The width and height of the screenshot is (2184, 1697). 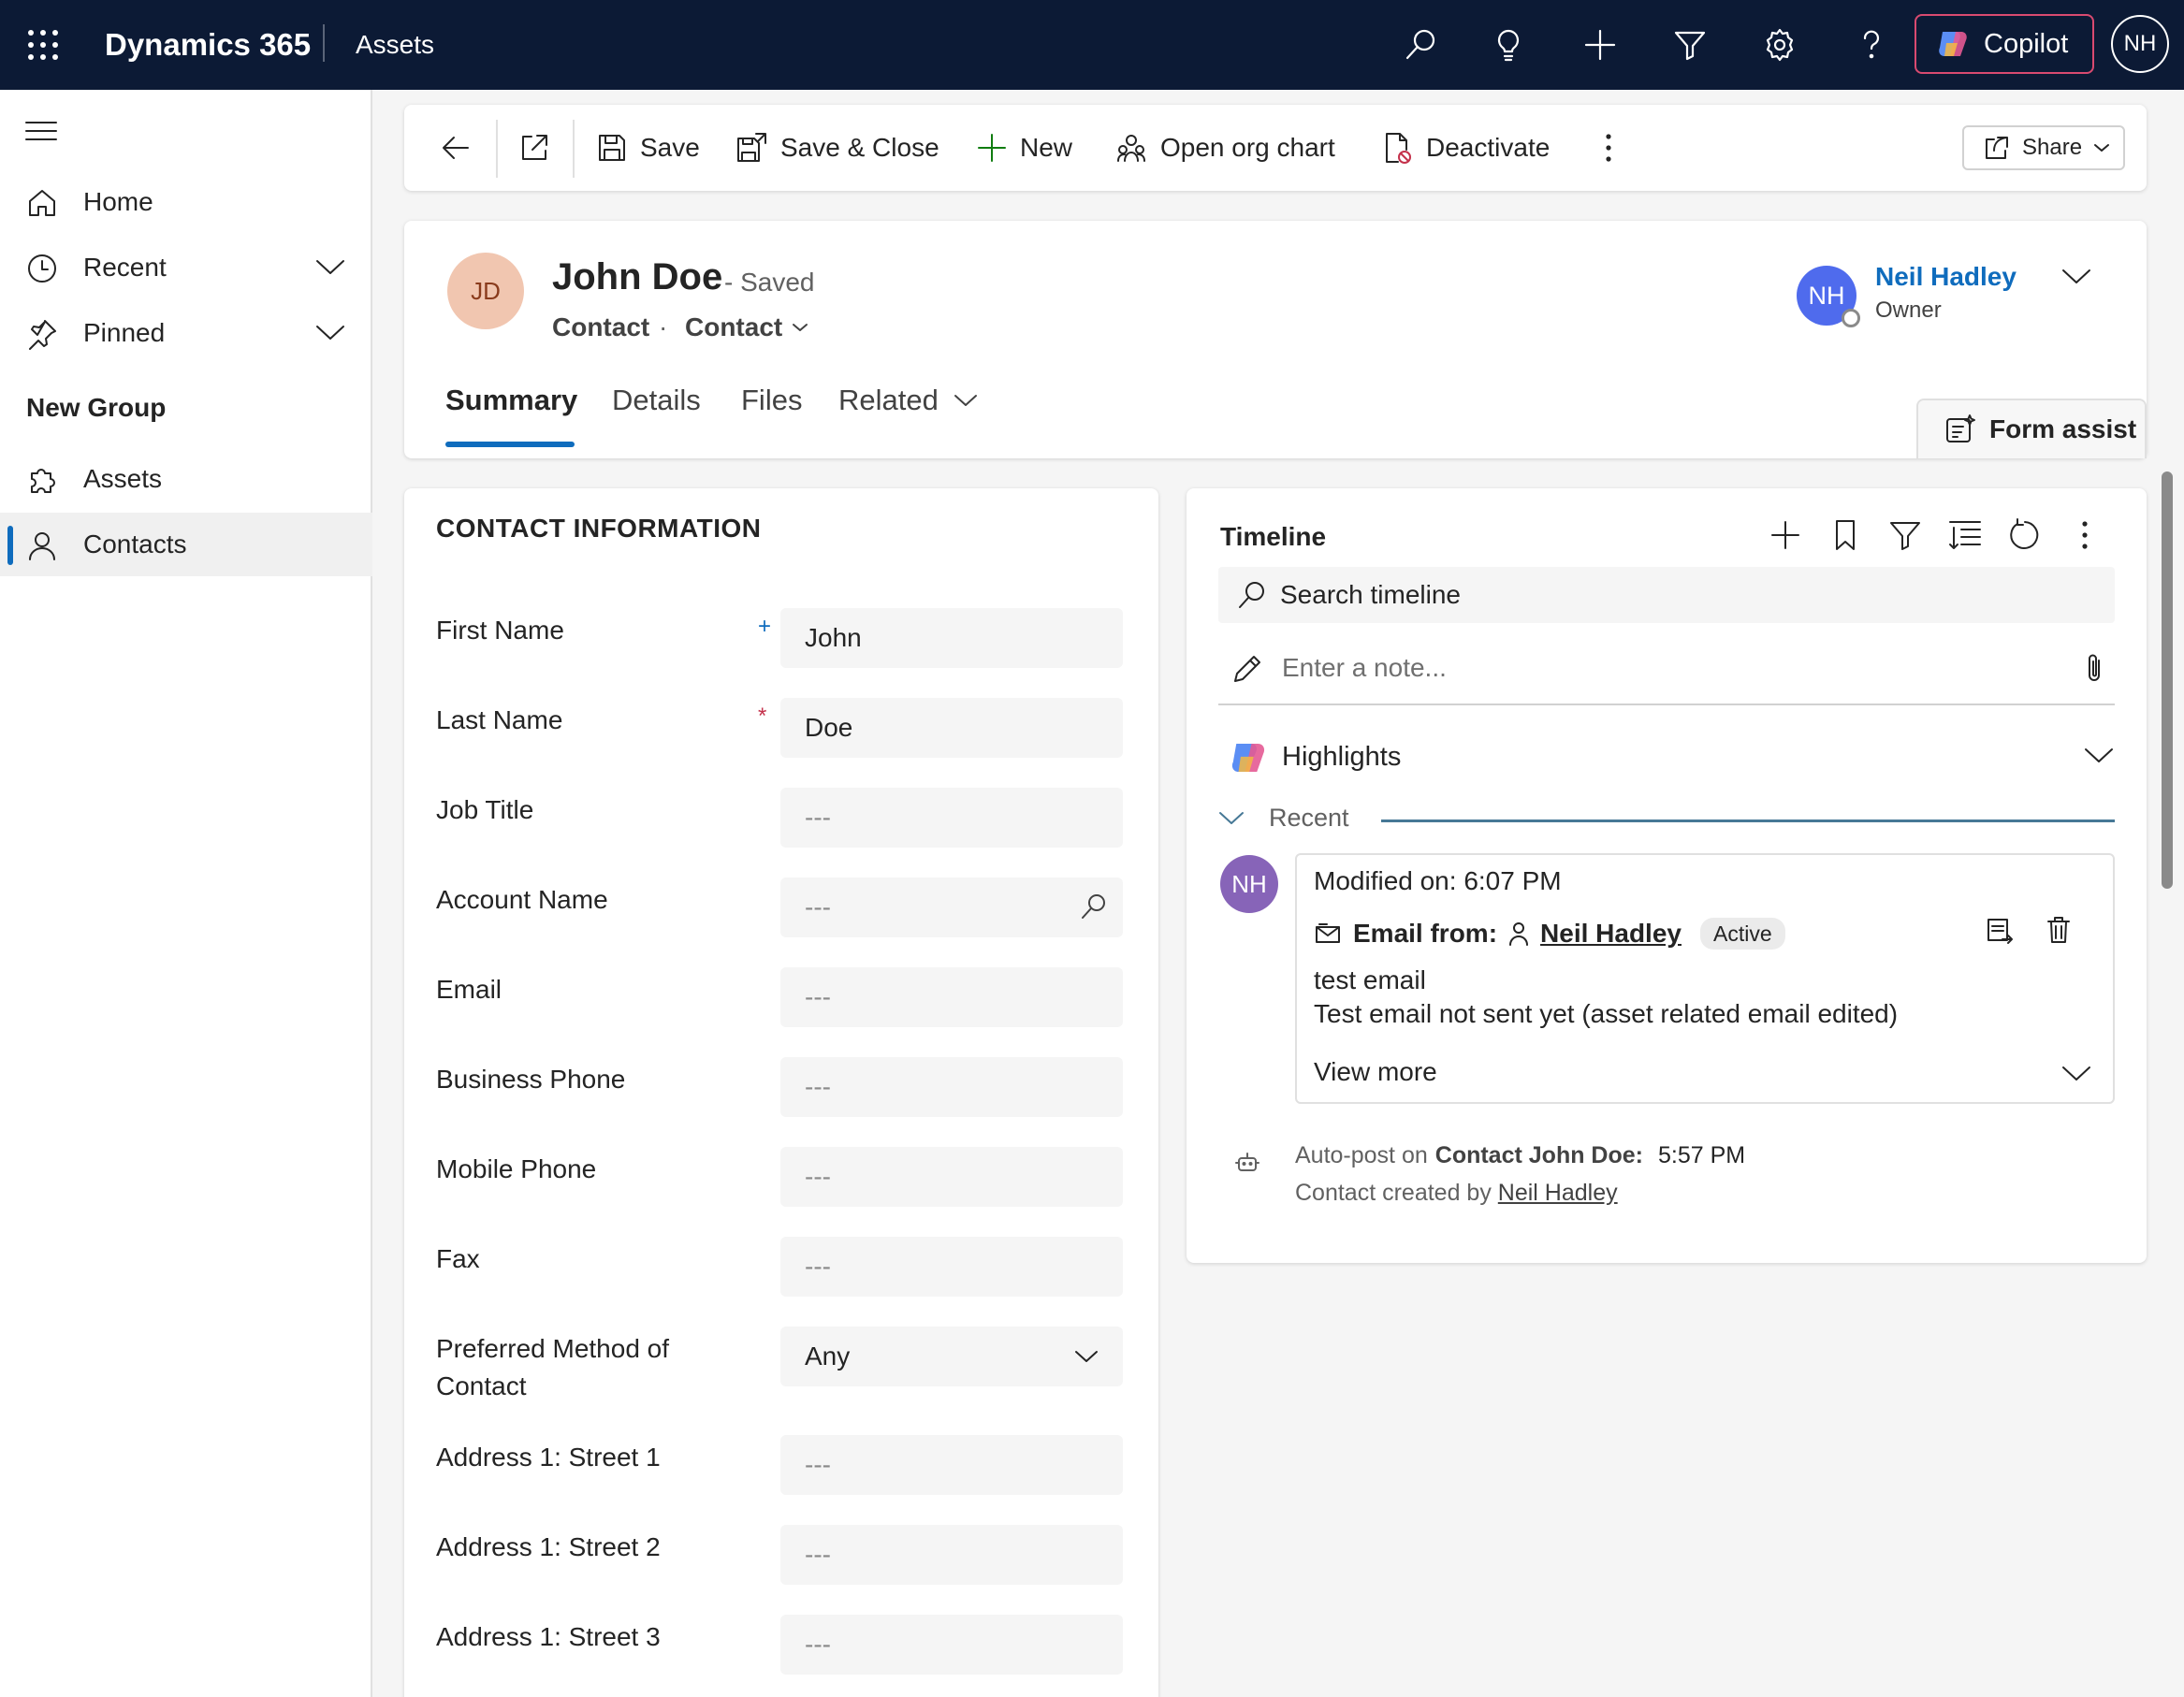 What do you see at coordinates (951, 1177) in the screenshot?
I see `mobile-phone-field: ---` at bounding box center [951, 1177].